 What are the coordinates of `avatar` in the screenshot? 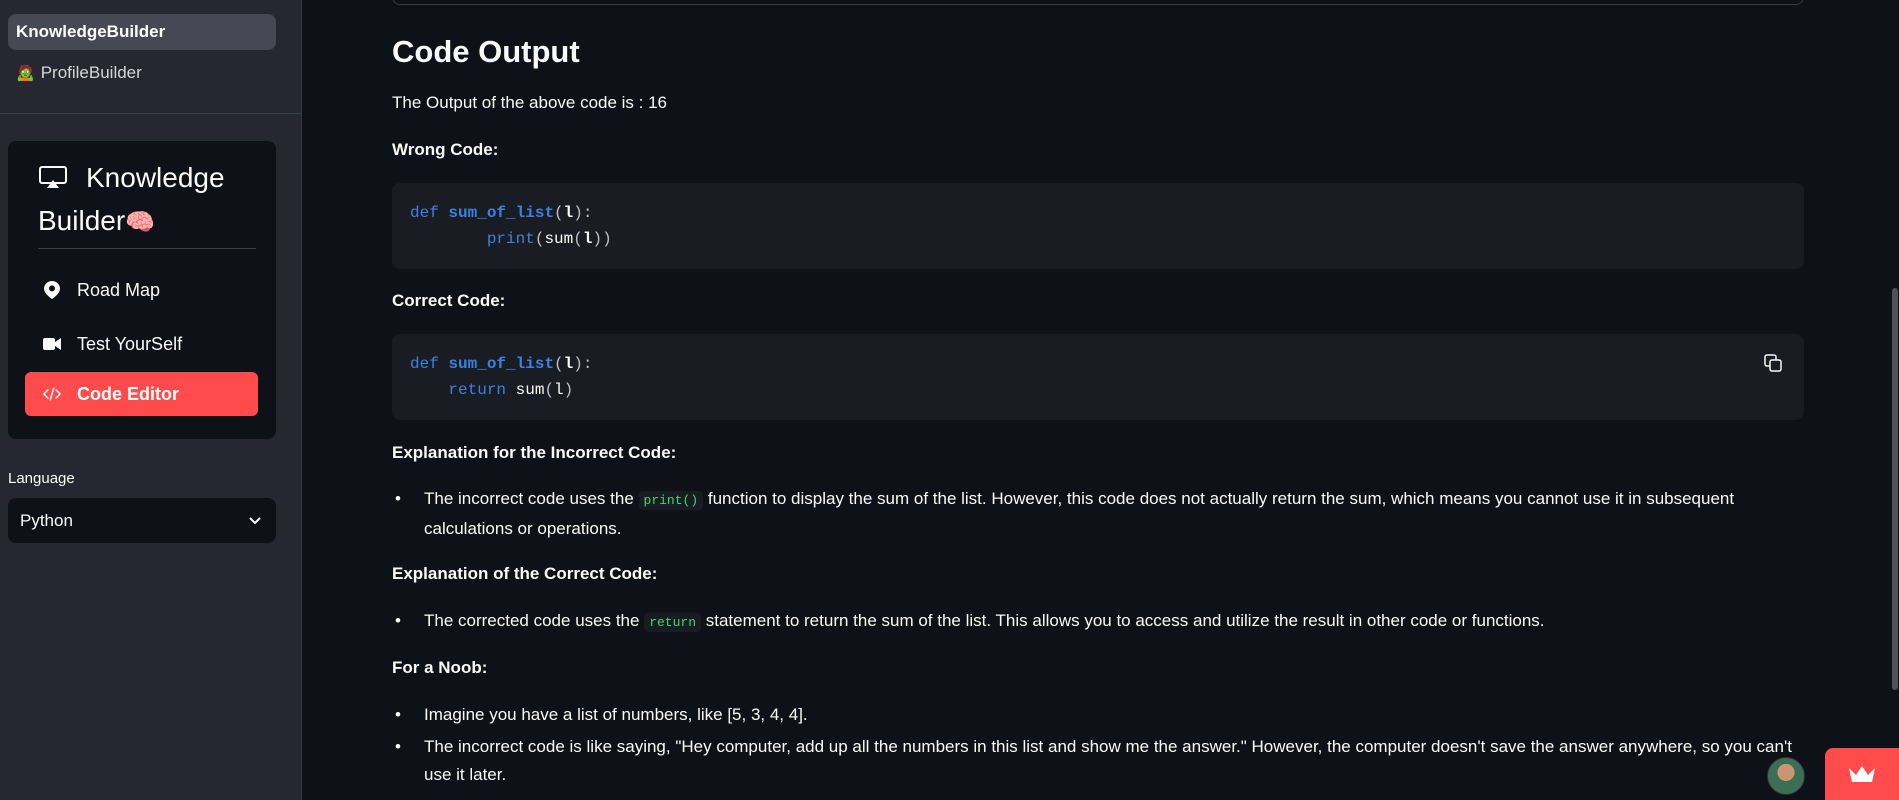 It's located at (1786, 776).